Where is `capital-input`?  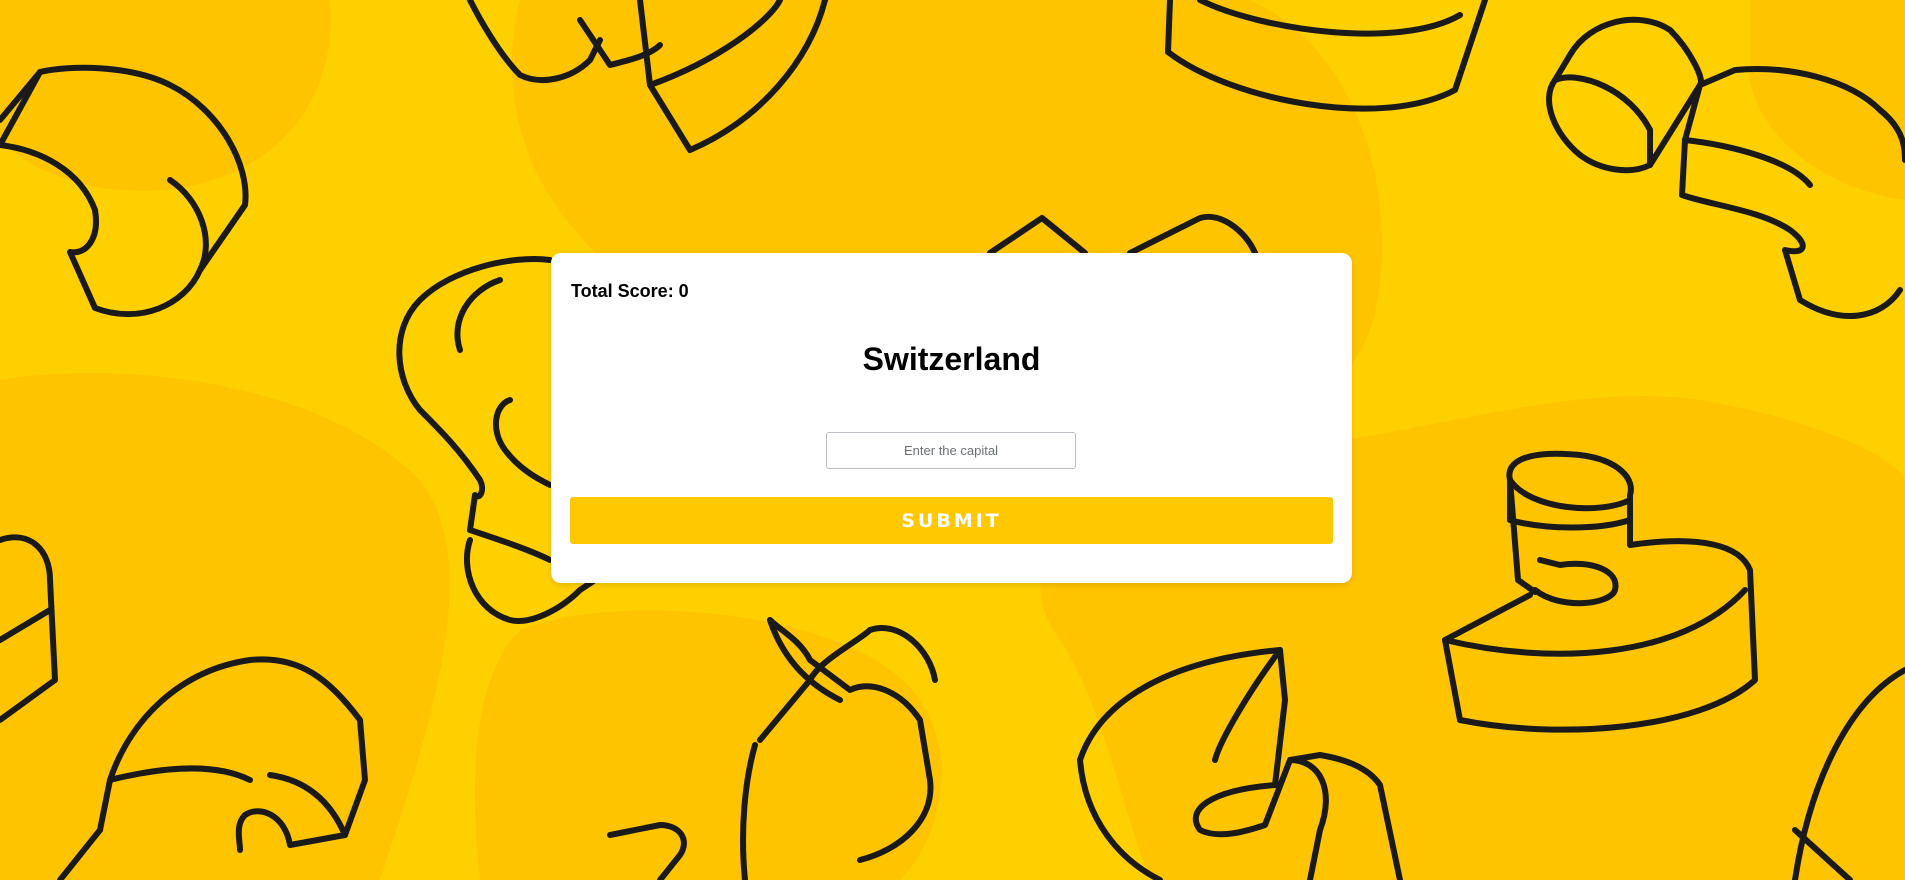 capital-input is located at coordinates (951, 450).